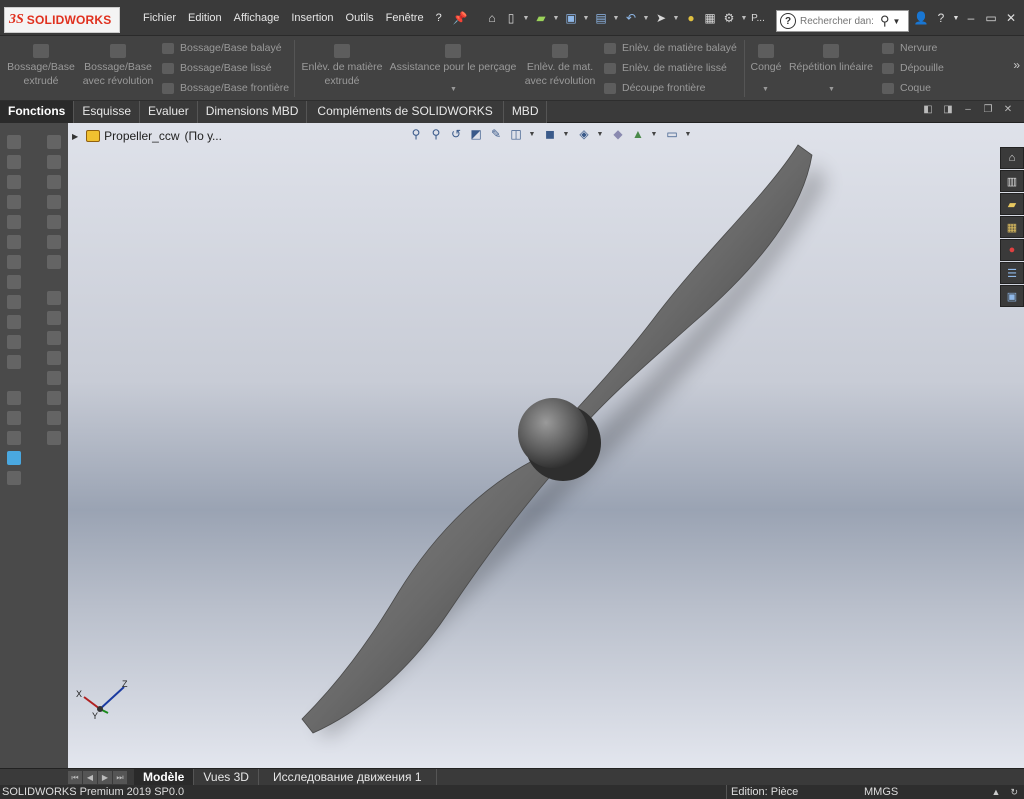 This screenshot has height=799, width=1024. Describe the element at coordinates (439, 18) in the screenshot. I see `menu-help: ?` at that location.